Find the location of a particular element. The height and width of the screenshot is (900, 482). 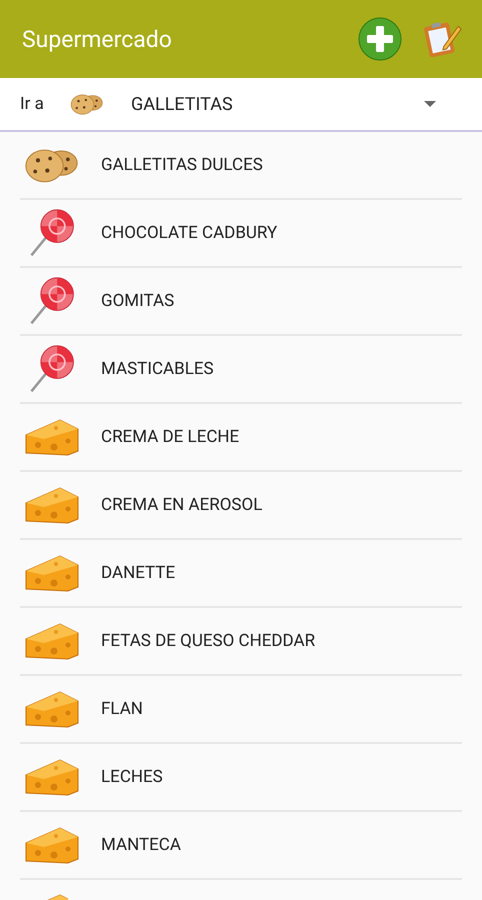

item-name: LECHES is located at coordinates (132, 777).